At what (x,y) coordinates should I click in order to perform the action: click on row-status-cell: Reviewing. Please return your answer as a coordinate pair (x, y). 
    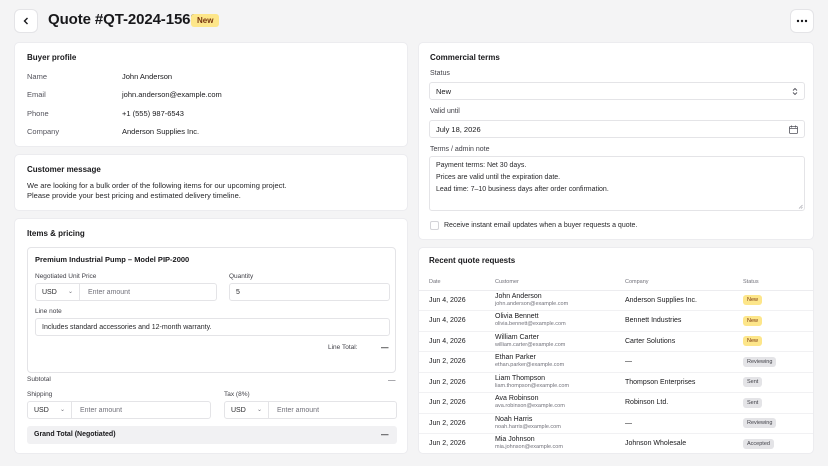
    Looking at the image, I should click on (773, 423).